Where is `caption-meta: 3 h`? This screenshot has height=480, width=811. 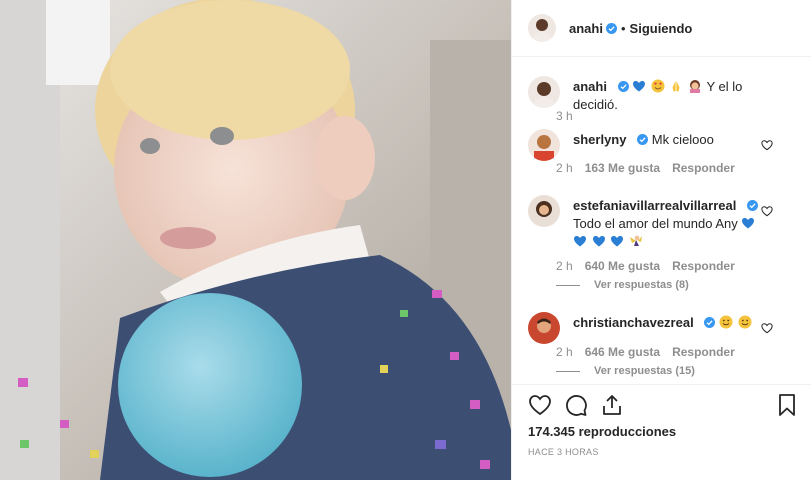 caption-meta: 3 h is located at coordinates (564, 116).